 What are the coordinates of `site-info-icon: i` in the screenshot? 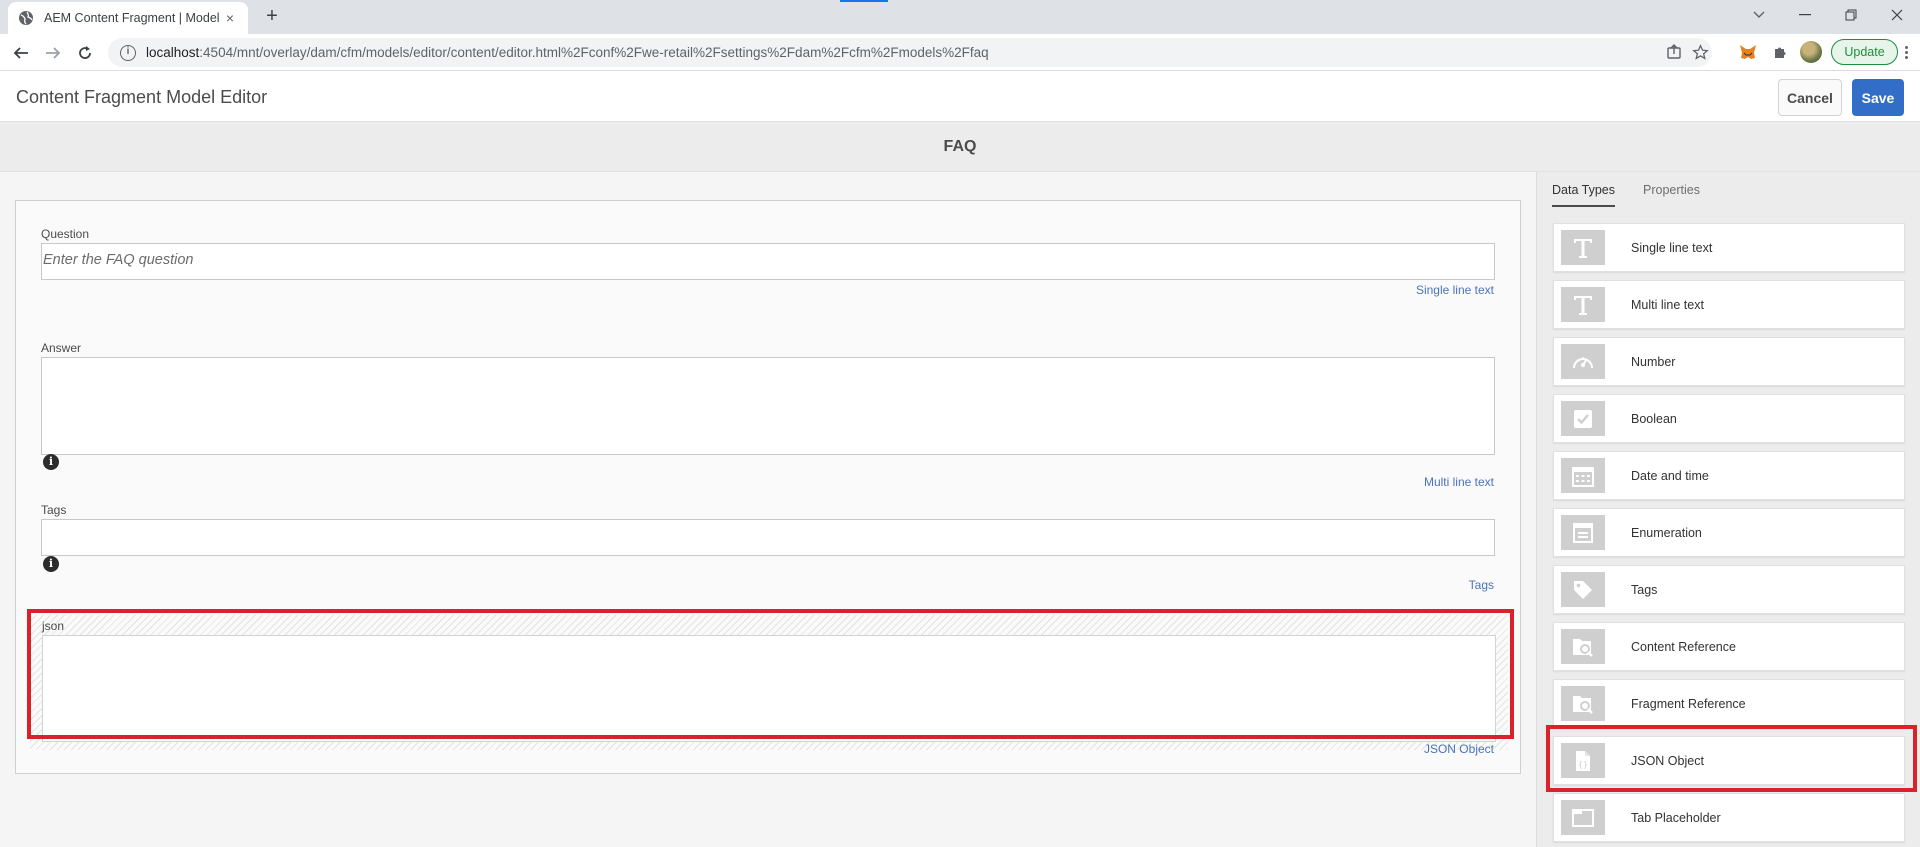 It's located at (128, 52).